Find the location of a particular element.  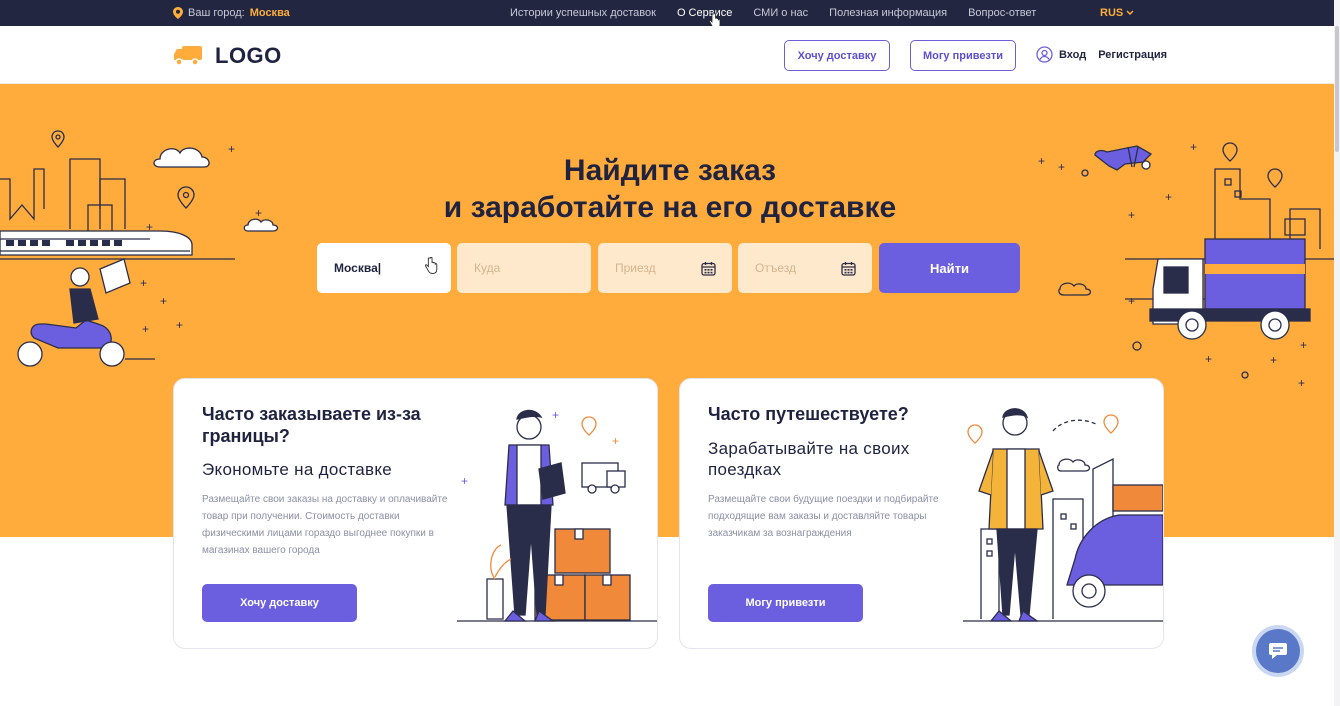

language-selector: RUS is located at coordinates (1117, 13).